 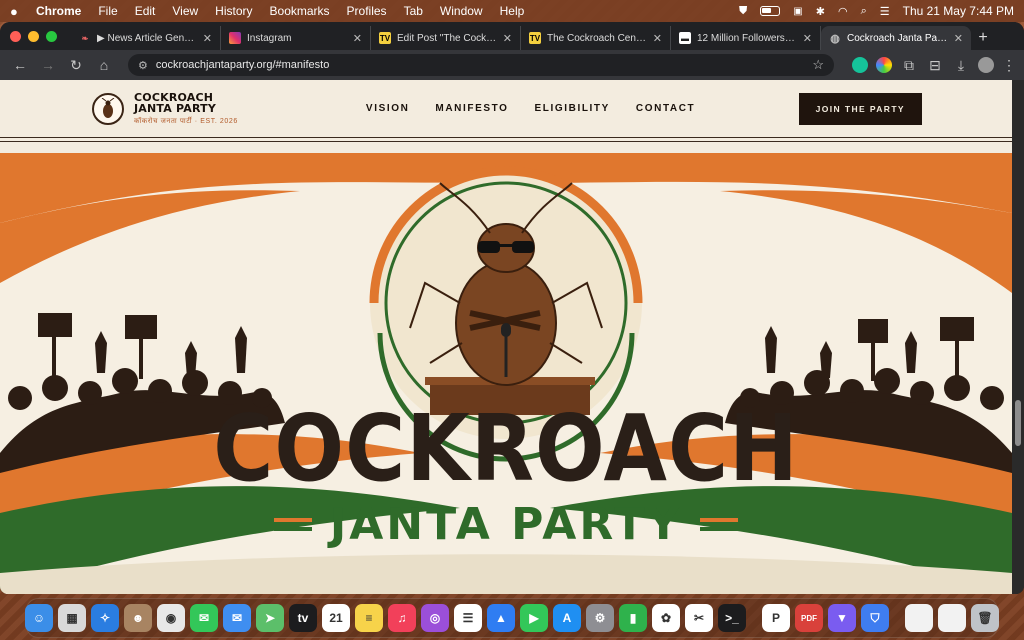 What do you see at coordinates (413, 11) in the screenshot?
I see `menu-tab: Tab` at bounding box center [413, 11].